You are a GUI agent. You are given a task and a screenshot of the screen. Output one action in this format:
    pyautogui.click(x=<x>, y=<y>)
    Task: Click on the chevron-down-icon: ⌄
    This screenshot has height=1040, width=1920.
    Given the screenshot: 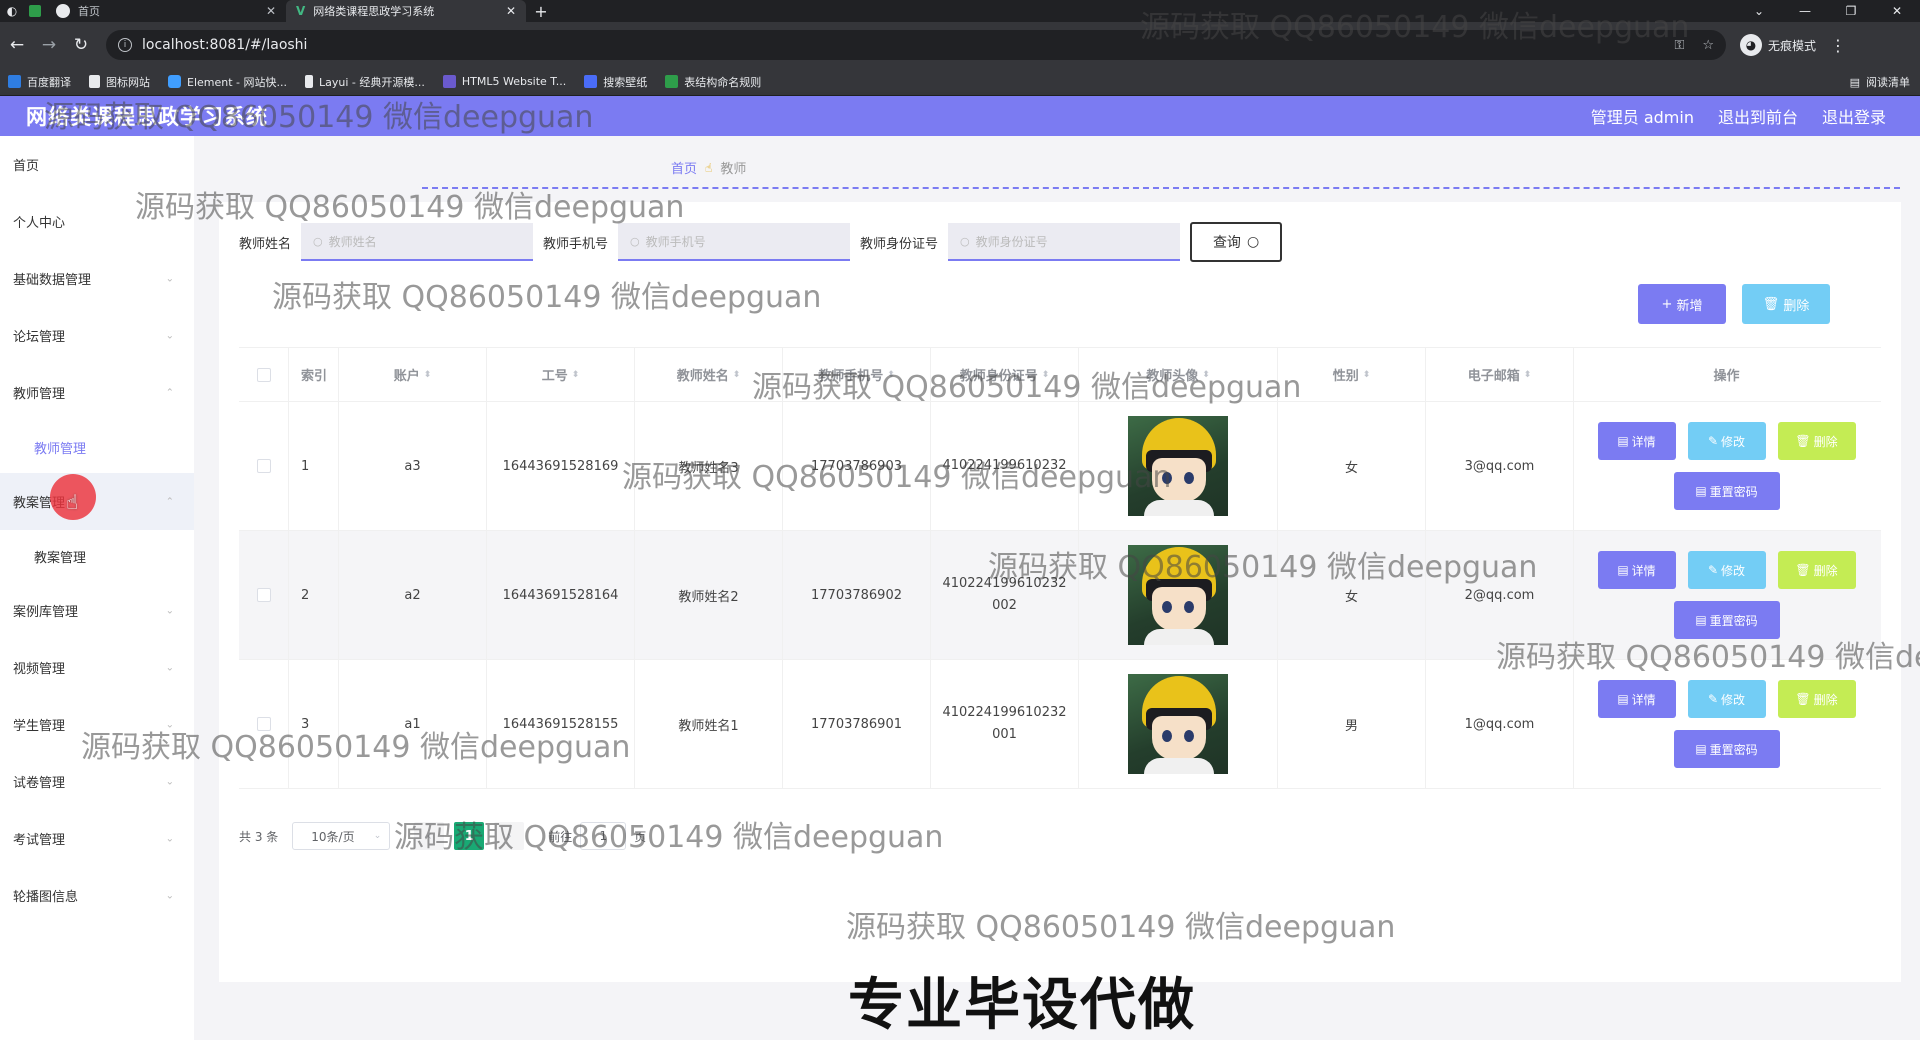 What is the action you would take?
    pyautogui.click(x=169, y=610)
    